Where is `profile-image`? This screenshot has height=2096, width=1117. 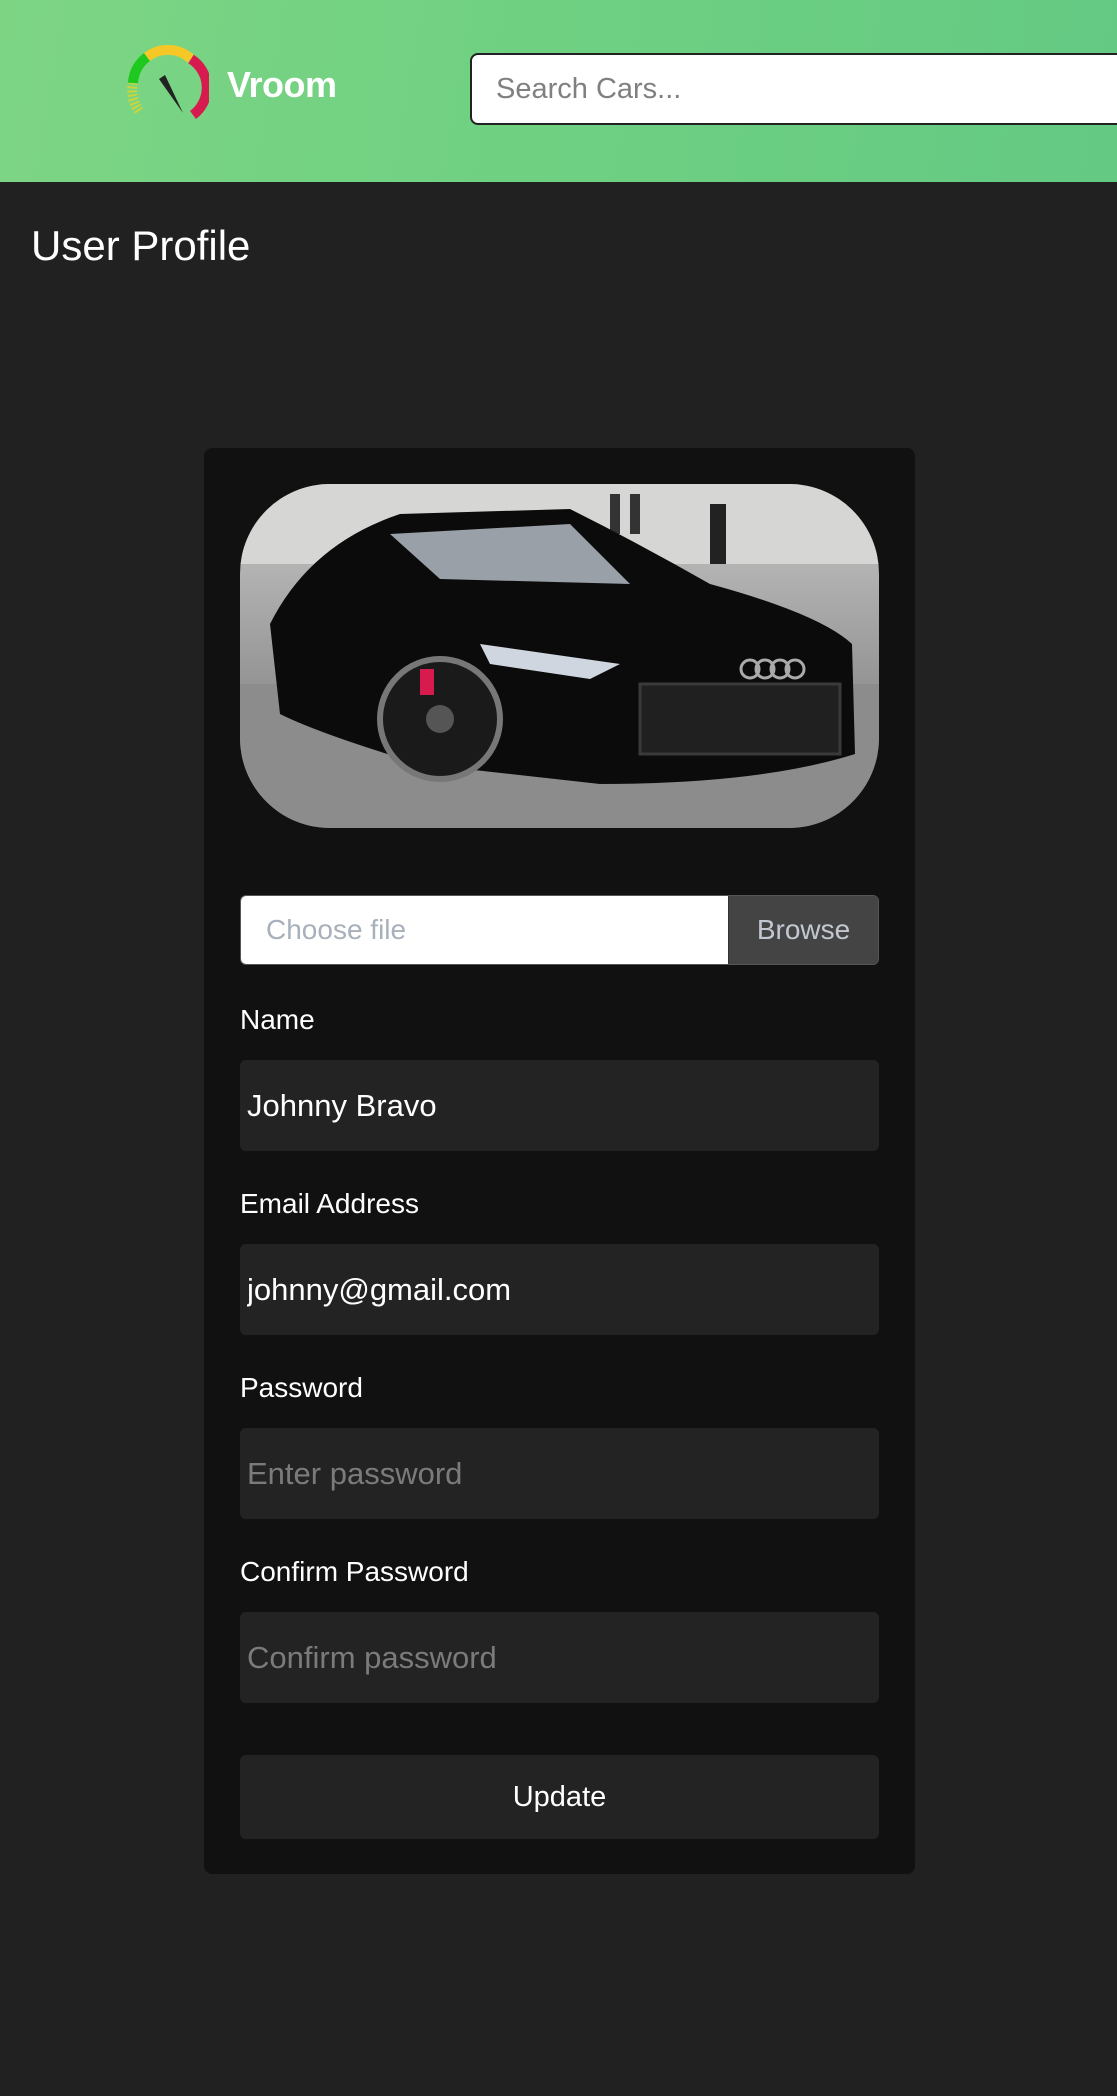 profile-image is located at coordinates (559, 656).